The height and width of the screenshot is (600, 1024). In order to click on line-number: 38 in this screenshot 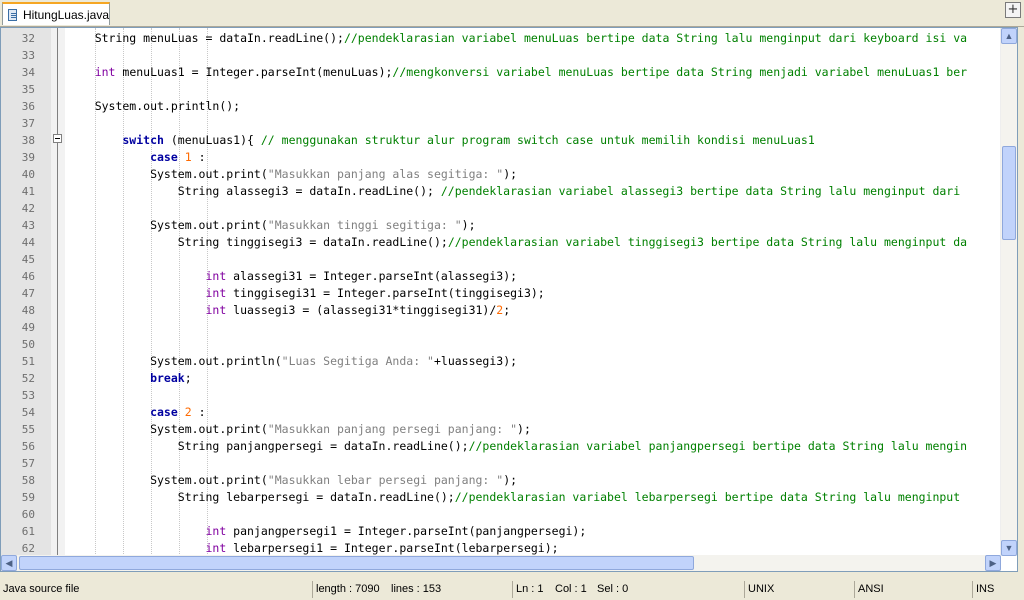, I will do `click(28, 140)`.